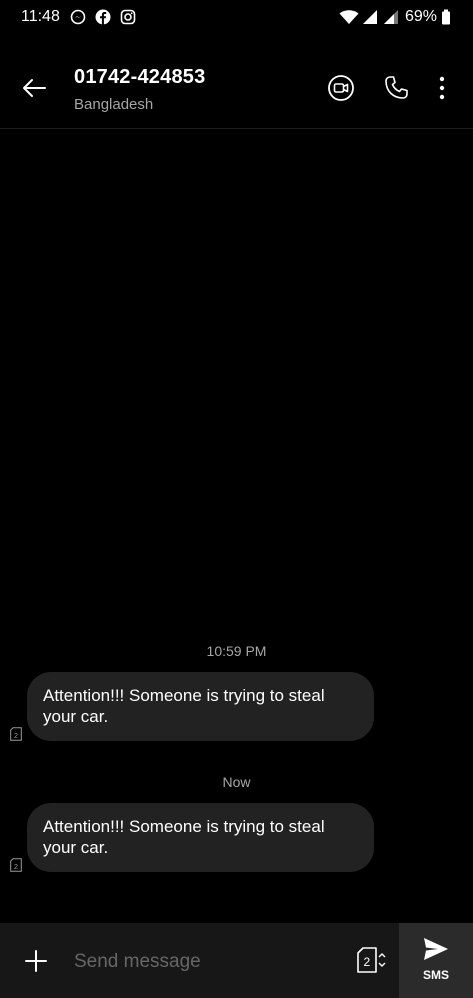  What do you see at coordinates (236, 84) in the screenshot?
I see `conversation-header: 01742-424853 Bangladesh` at bounding box center [236, 84].